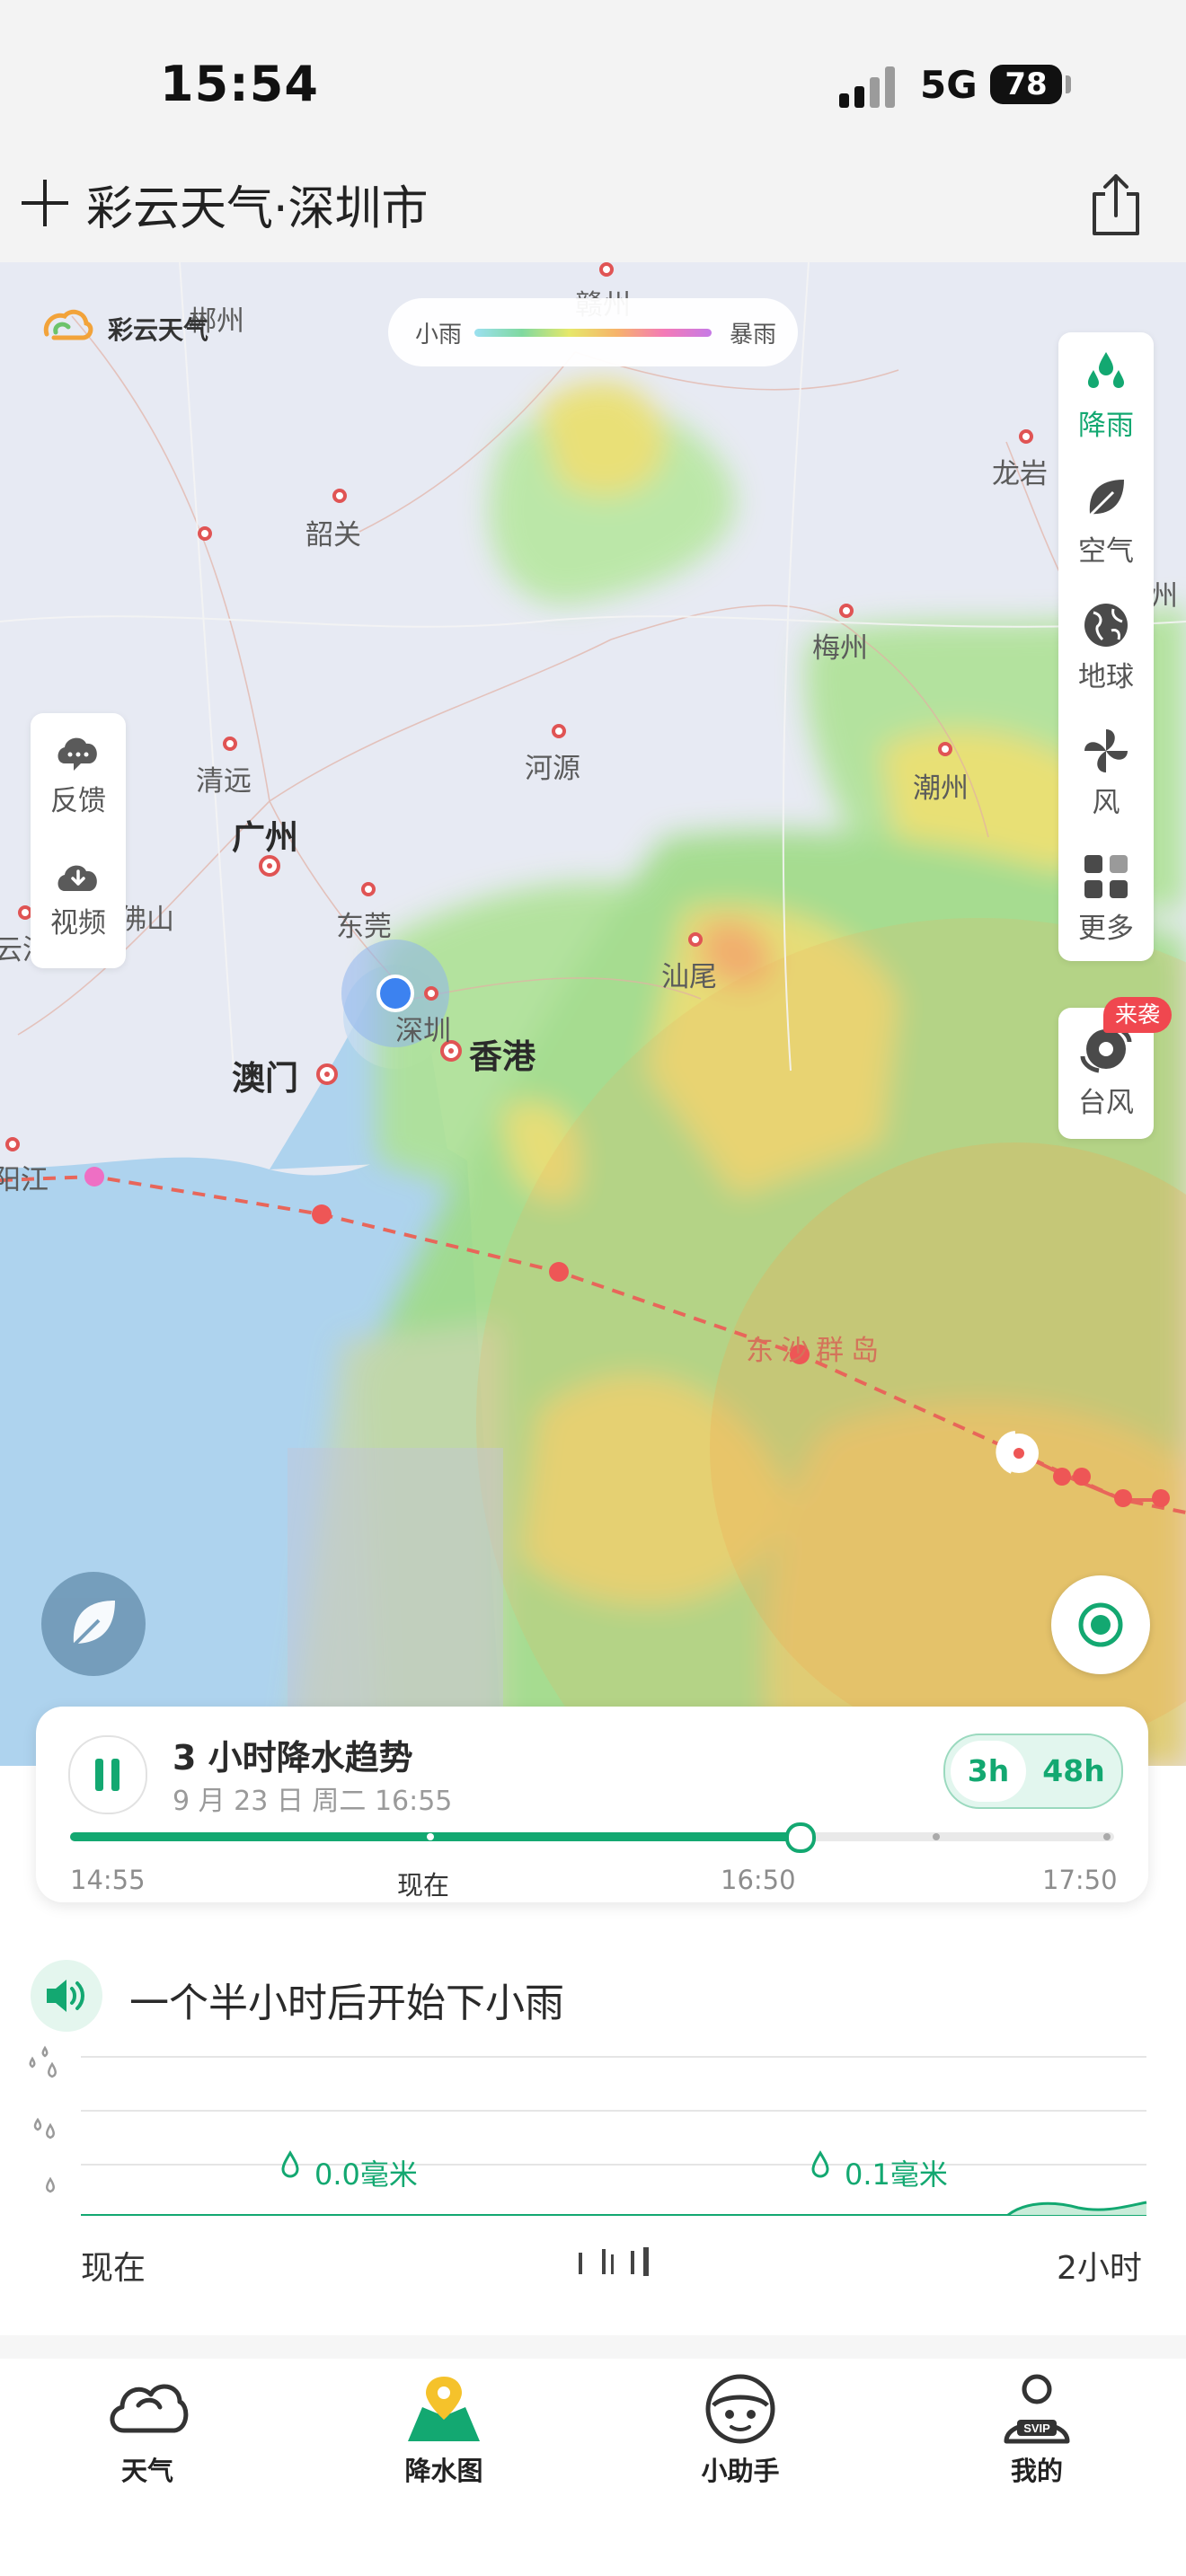 This screenshot has width=1186, height=2576. I want to click on city-label: 澳门, so click(265, 1078).